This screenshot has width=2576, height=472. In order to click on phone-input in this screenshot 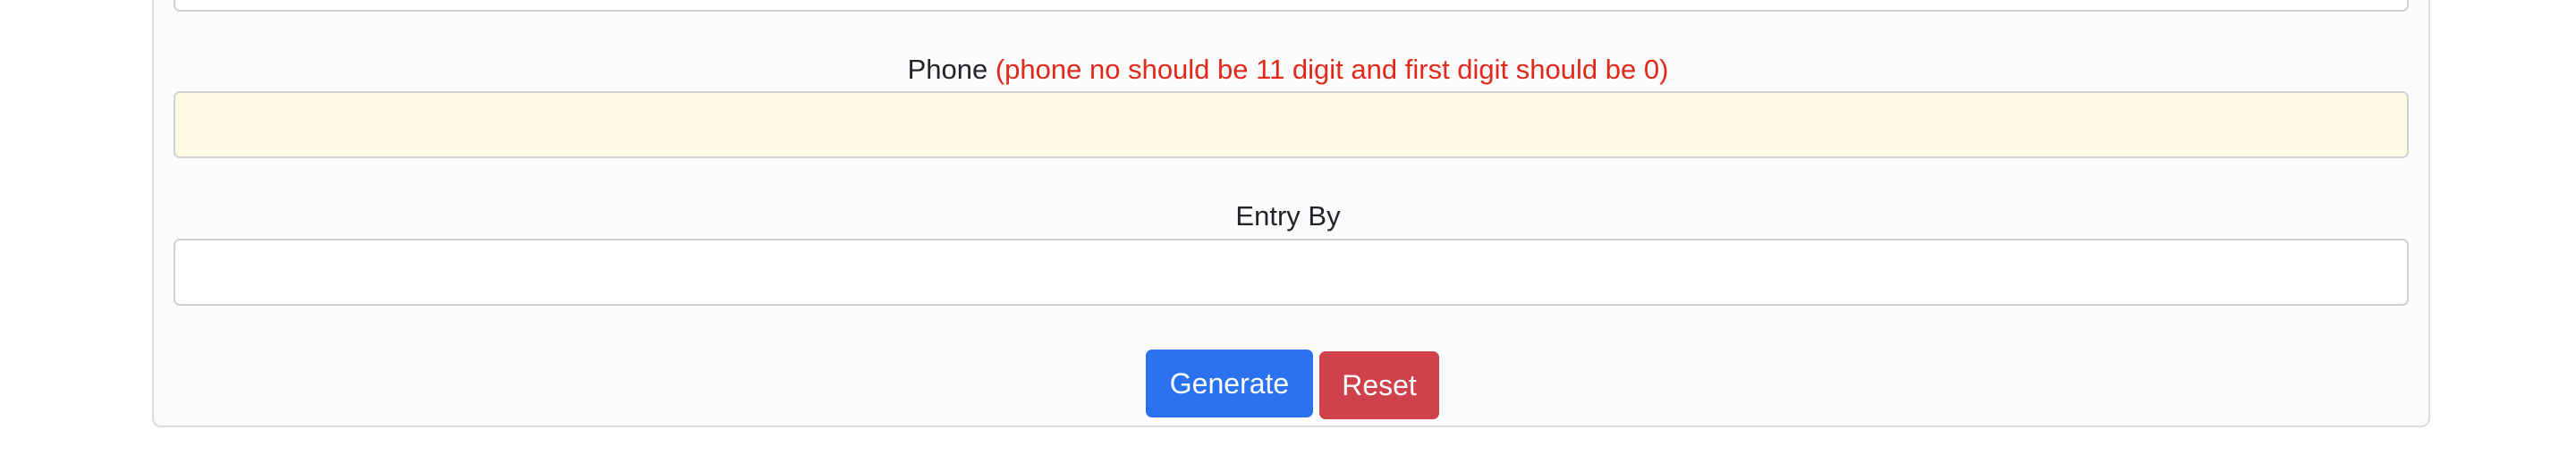, I will do `click(1291, 124)`.